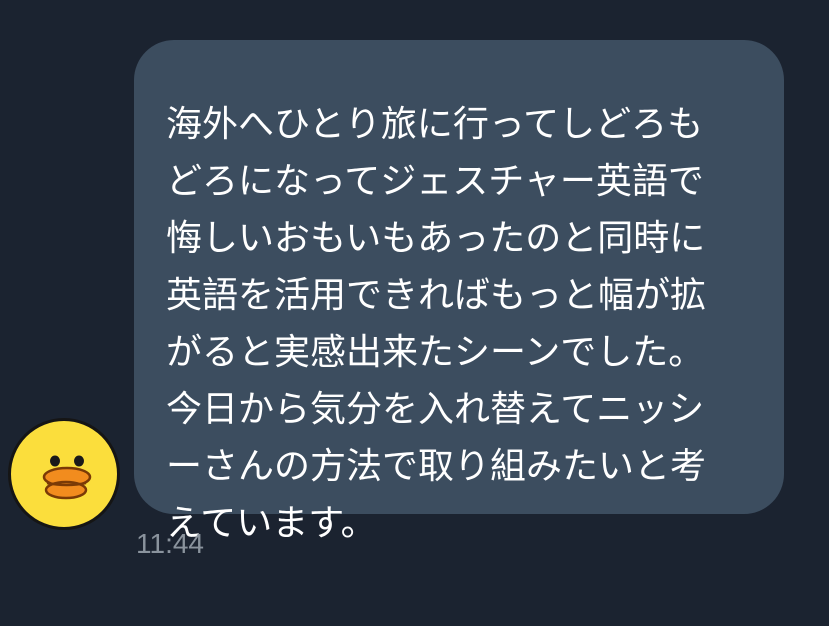  Describe the element at coordinates (435, 124) in the screenshot. I see `message-line: 海外へひとり旅に行ってしどろも` at that location.